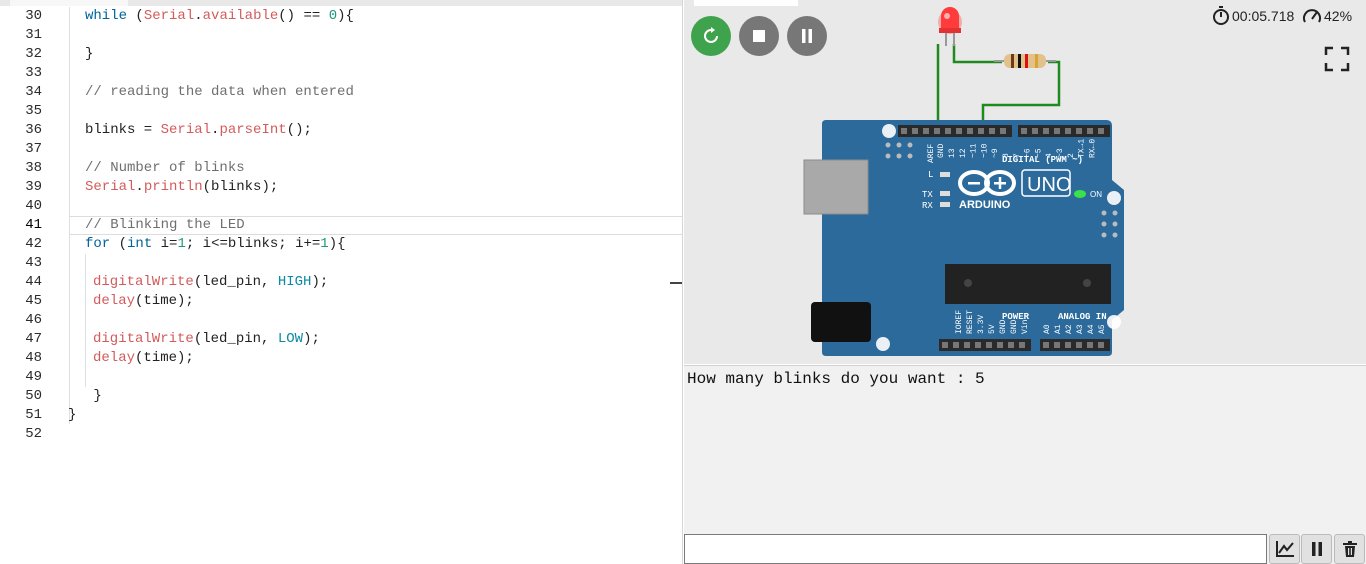  I want to click on code-token: while, so click(106, 16).